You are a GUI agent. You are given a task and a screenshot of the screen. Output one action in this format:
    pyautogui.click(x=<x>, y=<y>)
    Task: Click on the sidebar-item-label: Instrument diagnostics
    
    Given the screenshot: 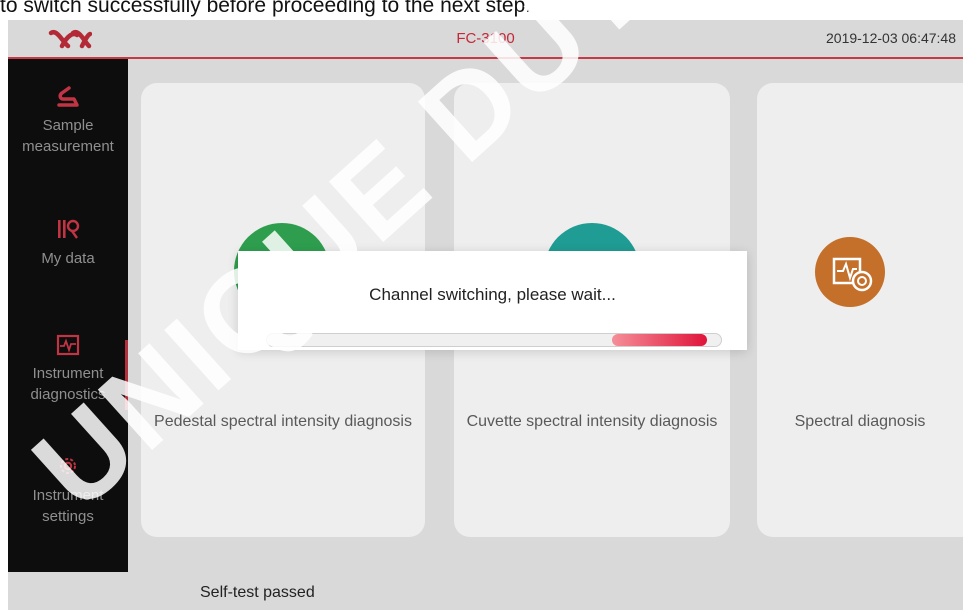 What is the action you would take?
    pyautogui.click(x=68, y=384)
    